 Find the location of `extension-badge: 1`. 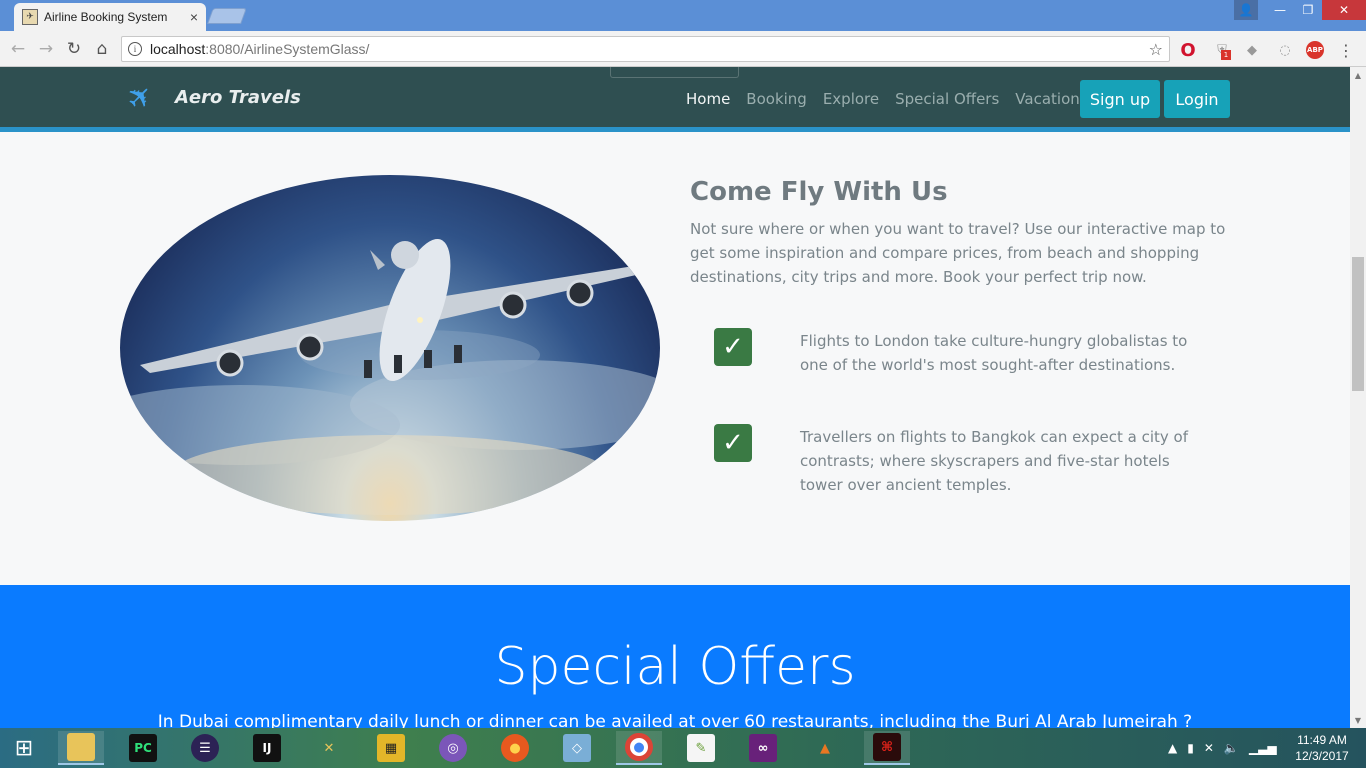

extension-badge: 1 is located at coordinates (1226, 55).